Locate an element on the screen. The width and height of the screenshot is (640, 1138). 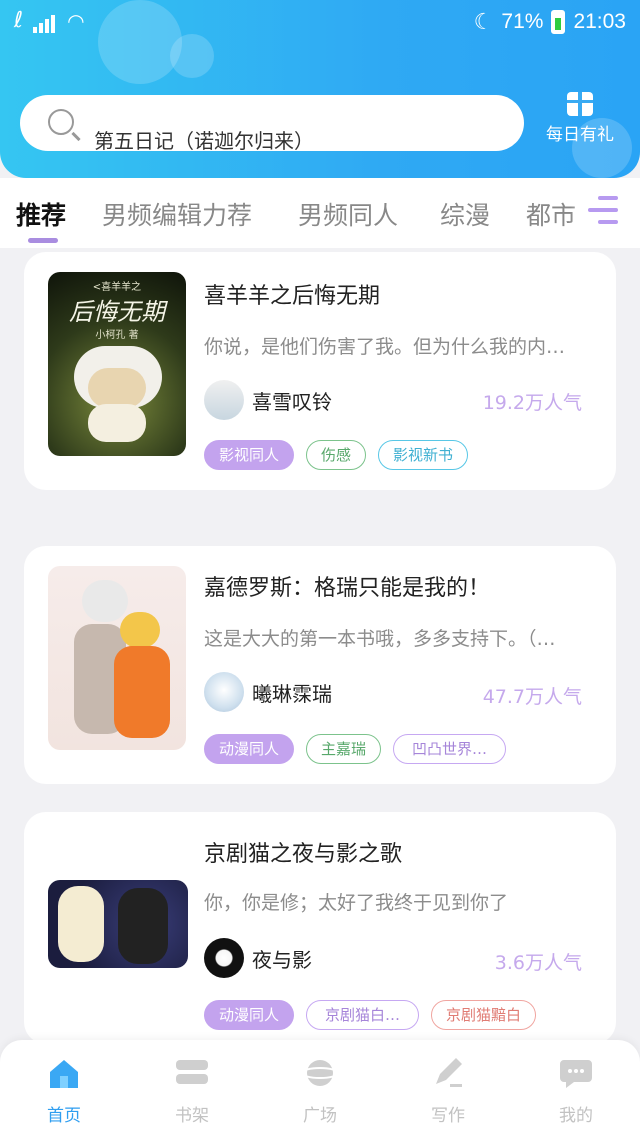
popularity: 19.2万人气 is located at coordinates (532, 403).